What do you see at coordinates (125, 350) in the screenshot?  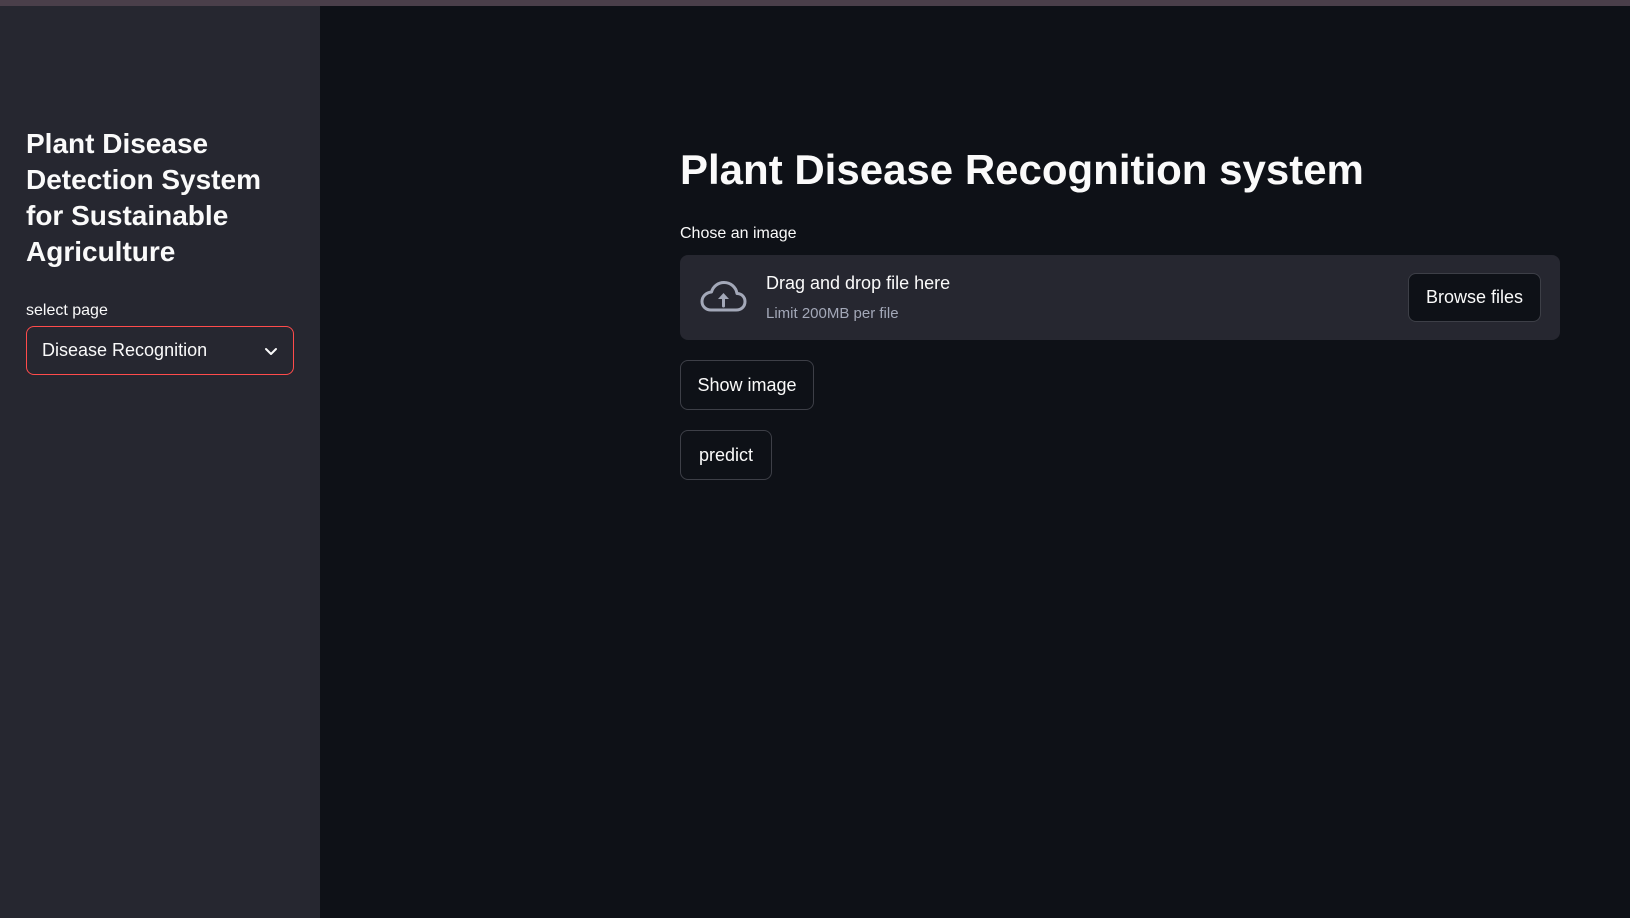 I see `page-select-value: Disease Recognition` at bounding box center [125, 350].